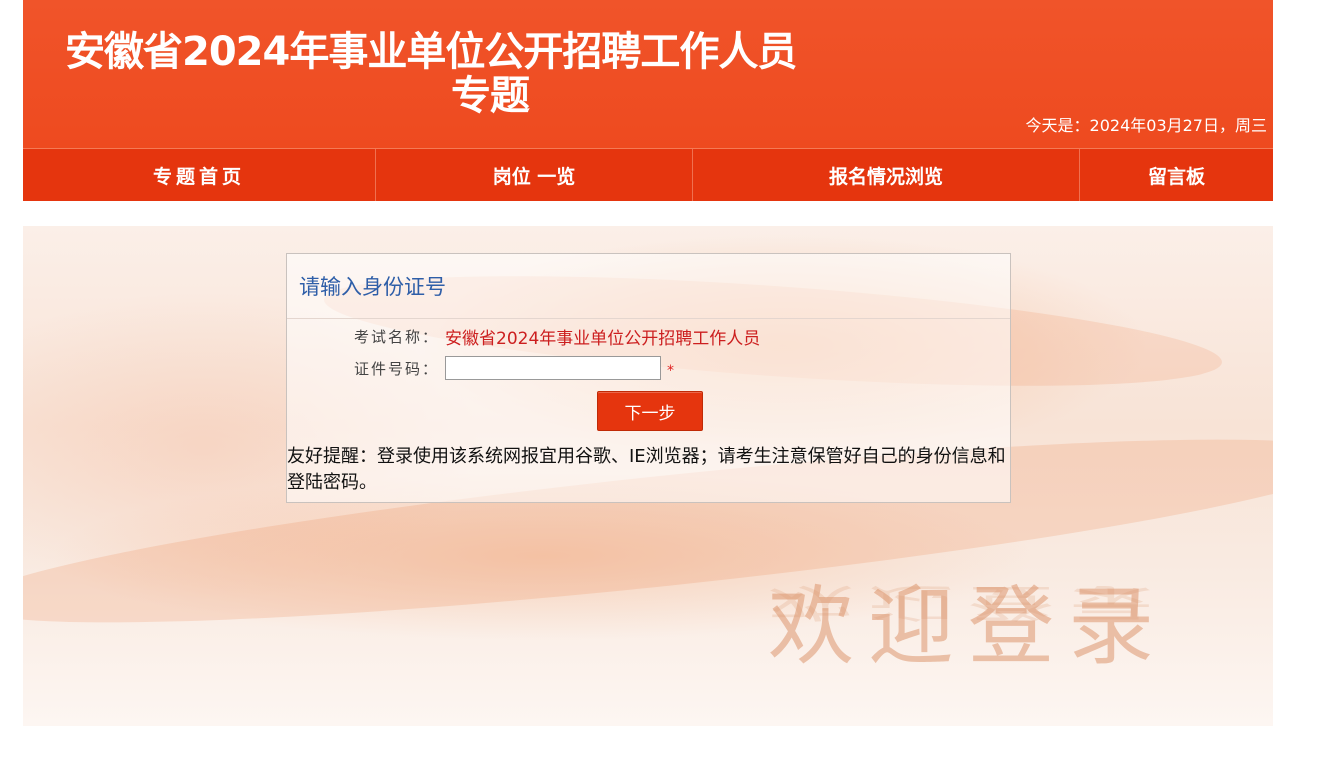 The height and width of the screenshot is (764, 1328). I want to click on required-mark: *, so click(670, 371).